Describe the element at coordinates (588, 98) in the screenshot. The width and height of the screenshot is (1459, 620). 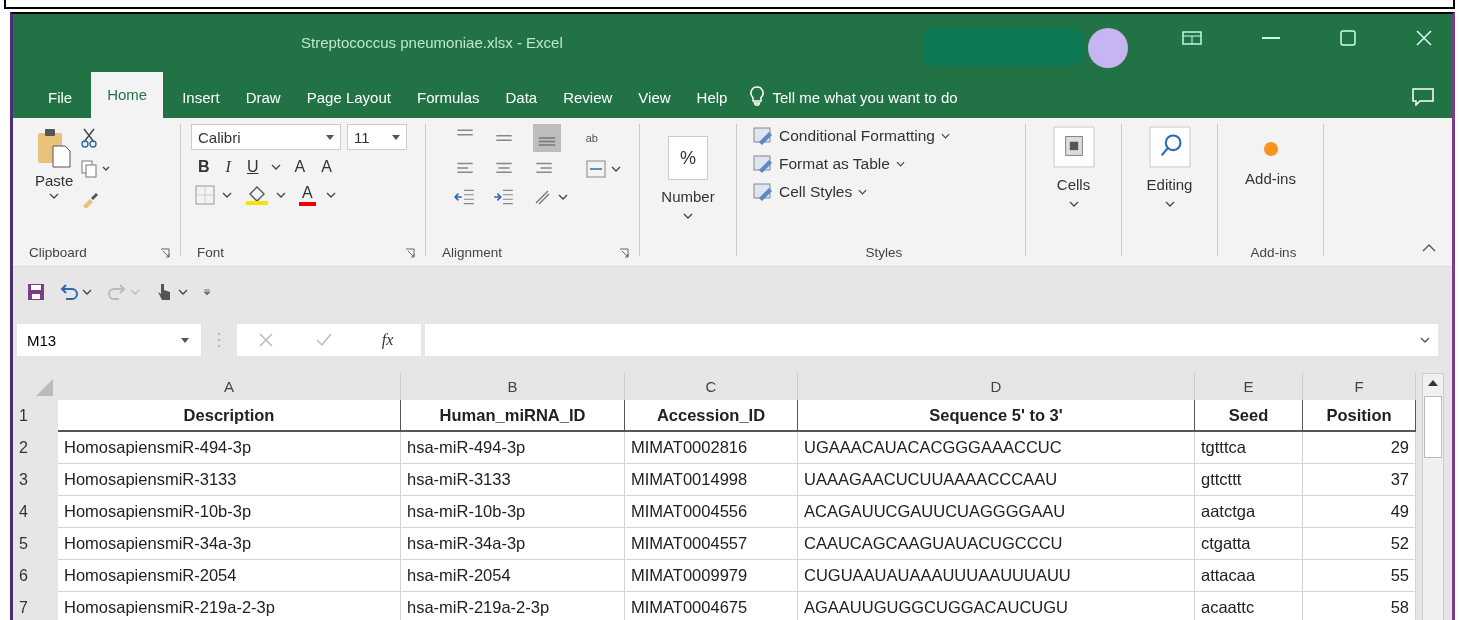
I see `ribbon-tab: Review` at that location.